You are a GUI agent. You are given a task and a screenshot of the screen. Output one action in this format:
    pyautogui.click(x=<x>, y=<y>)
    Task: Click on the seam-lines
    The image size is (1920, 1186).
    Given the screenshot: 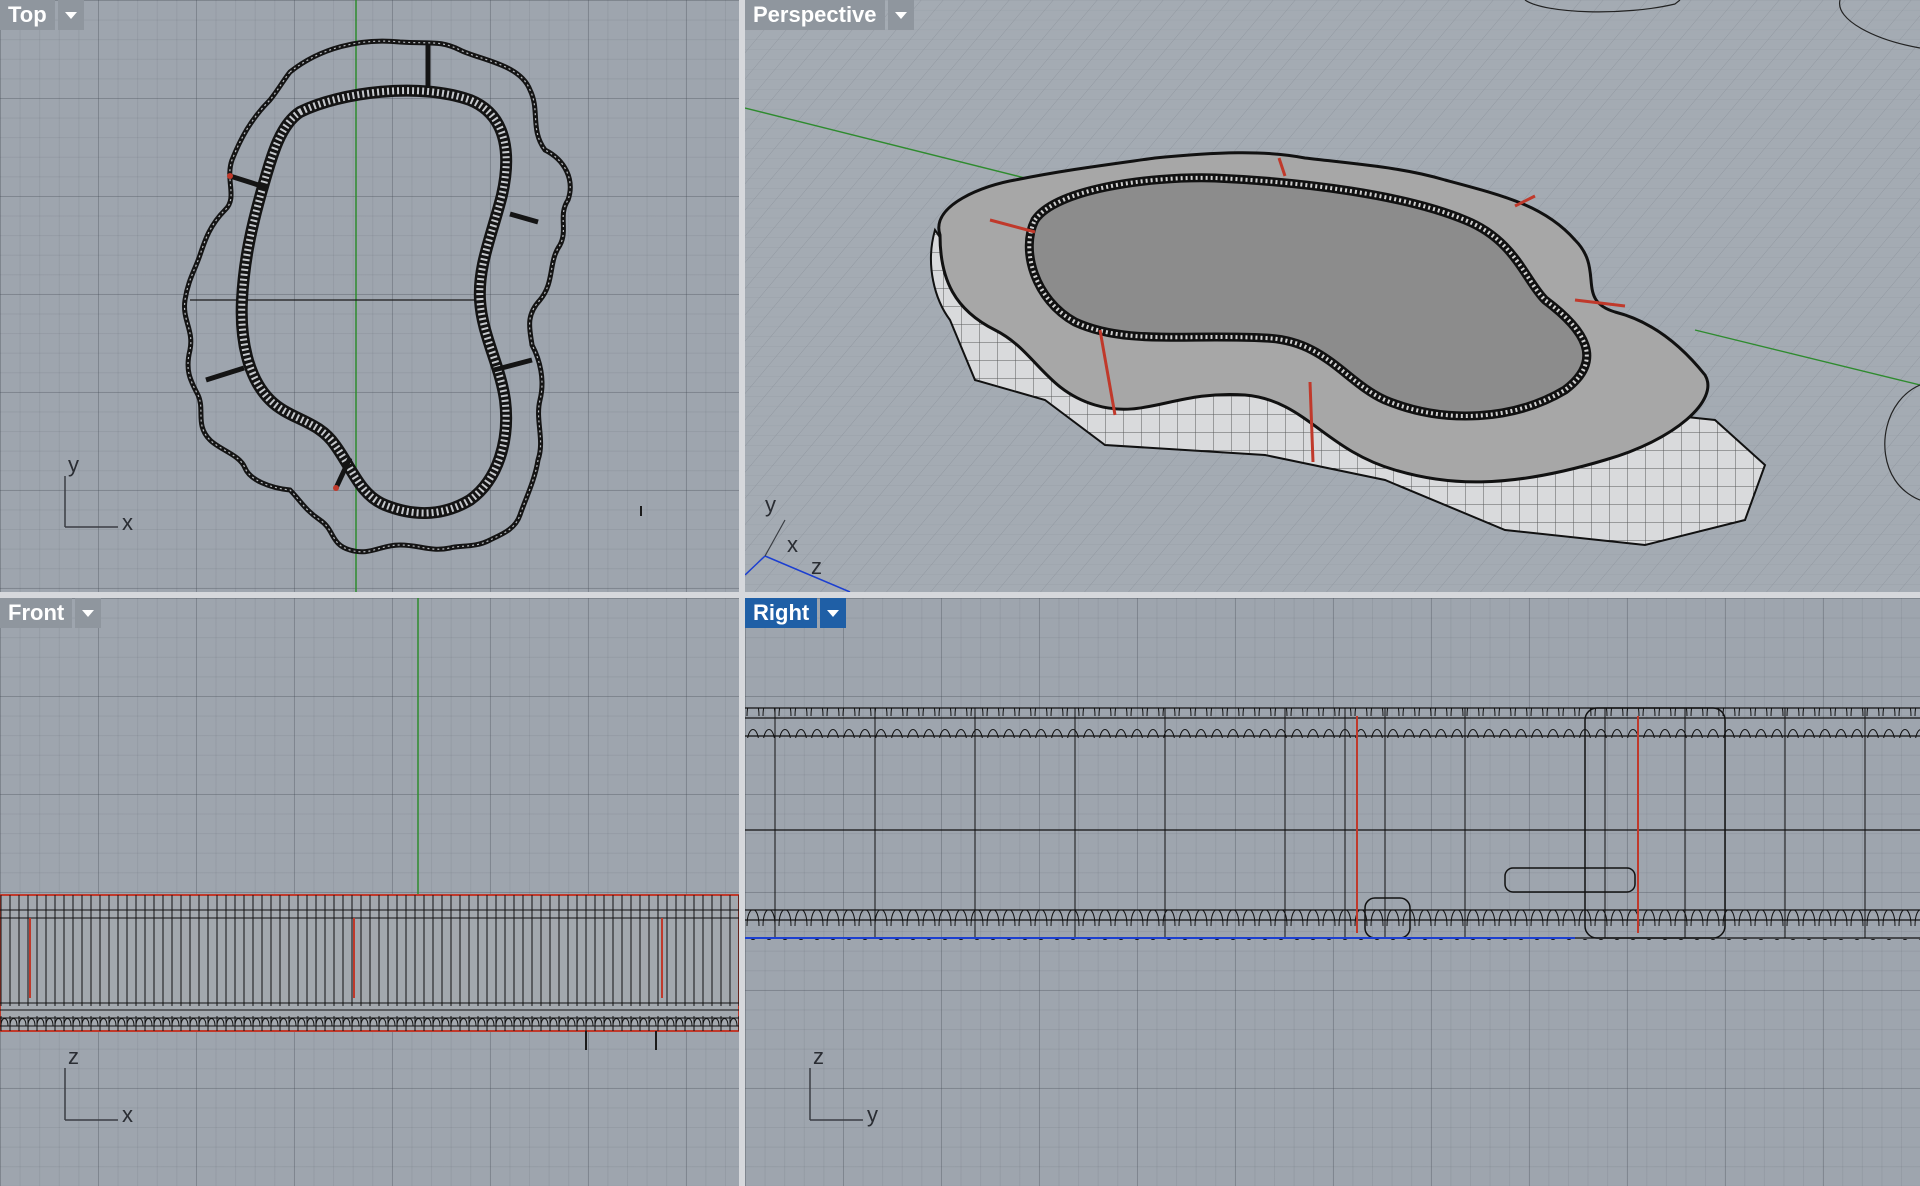 What is the action you would take?
    pyautogui.click(x=1497, y=824)
    